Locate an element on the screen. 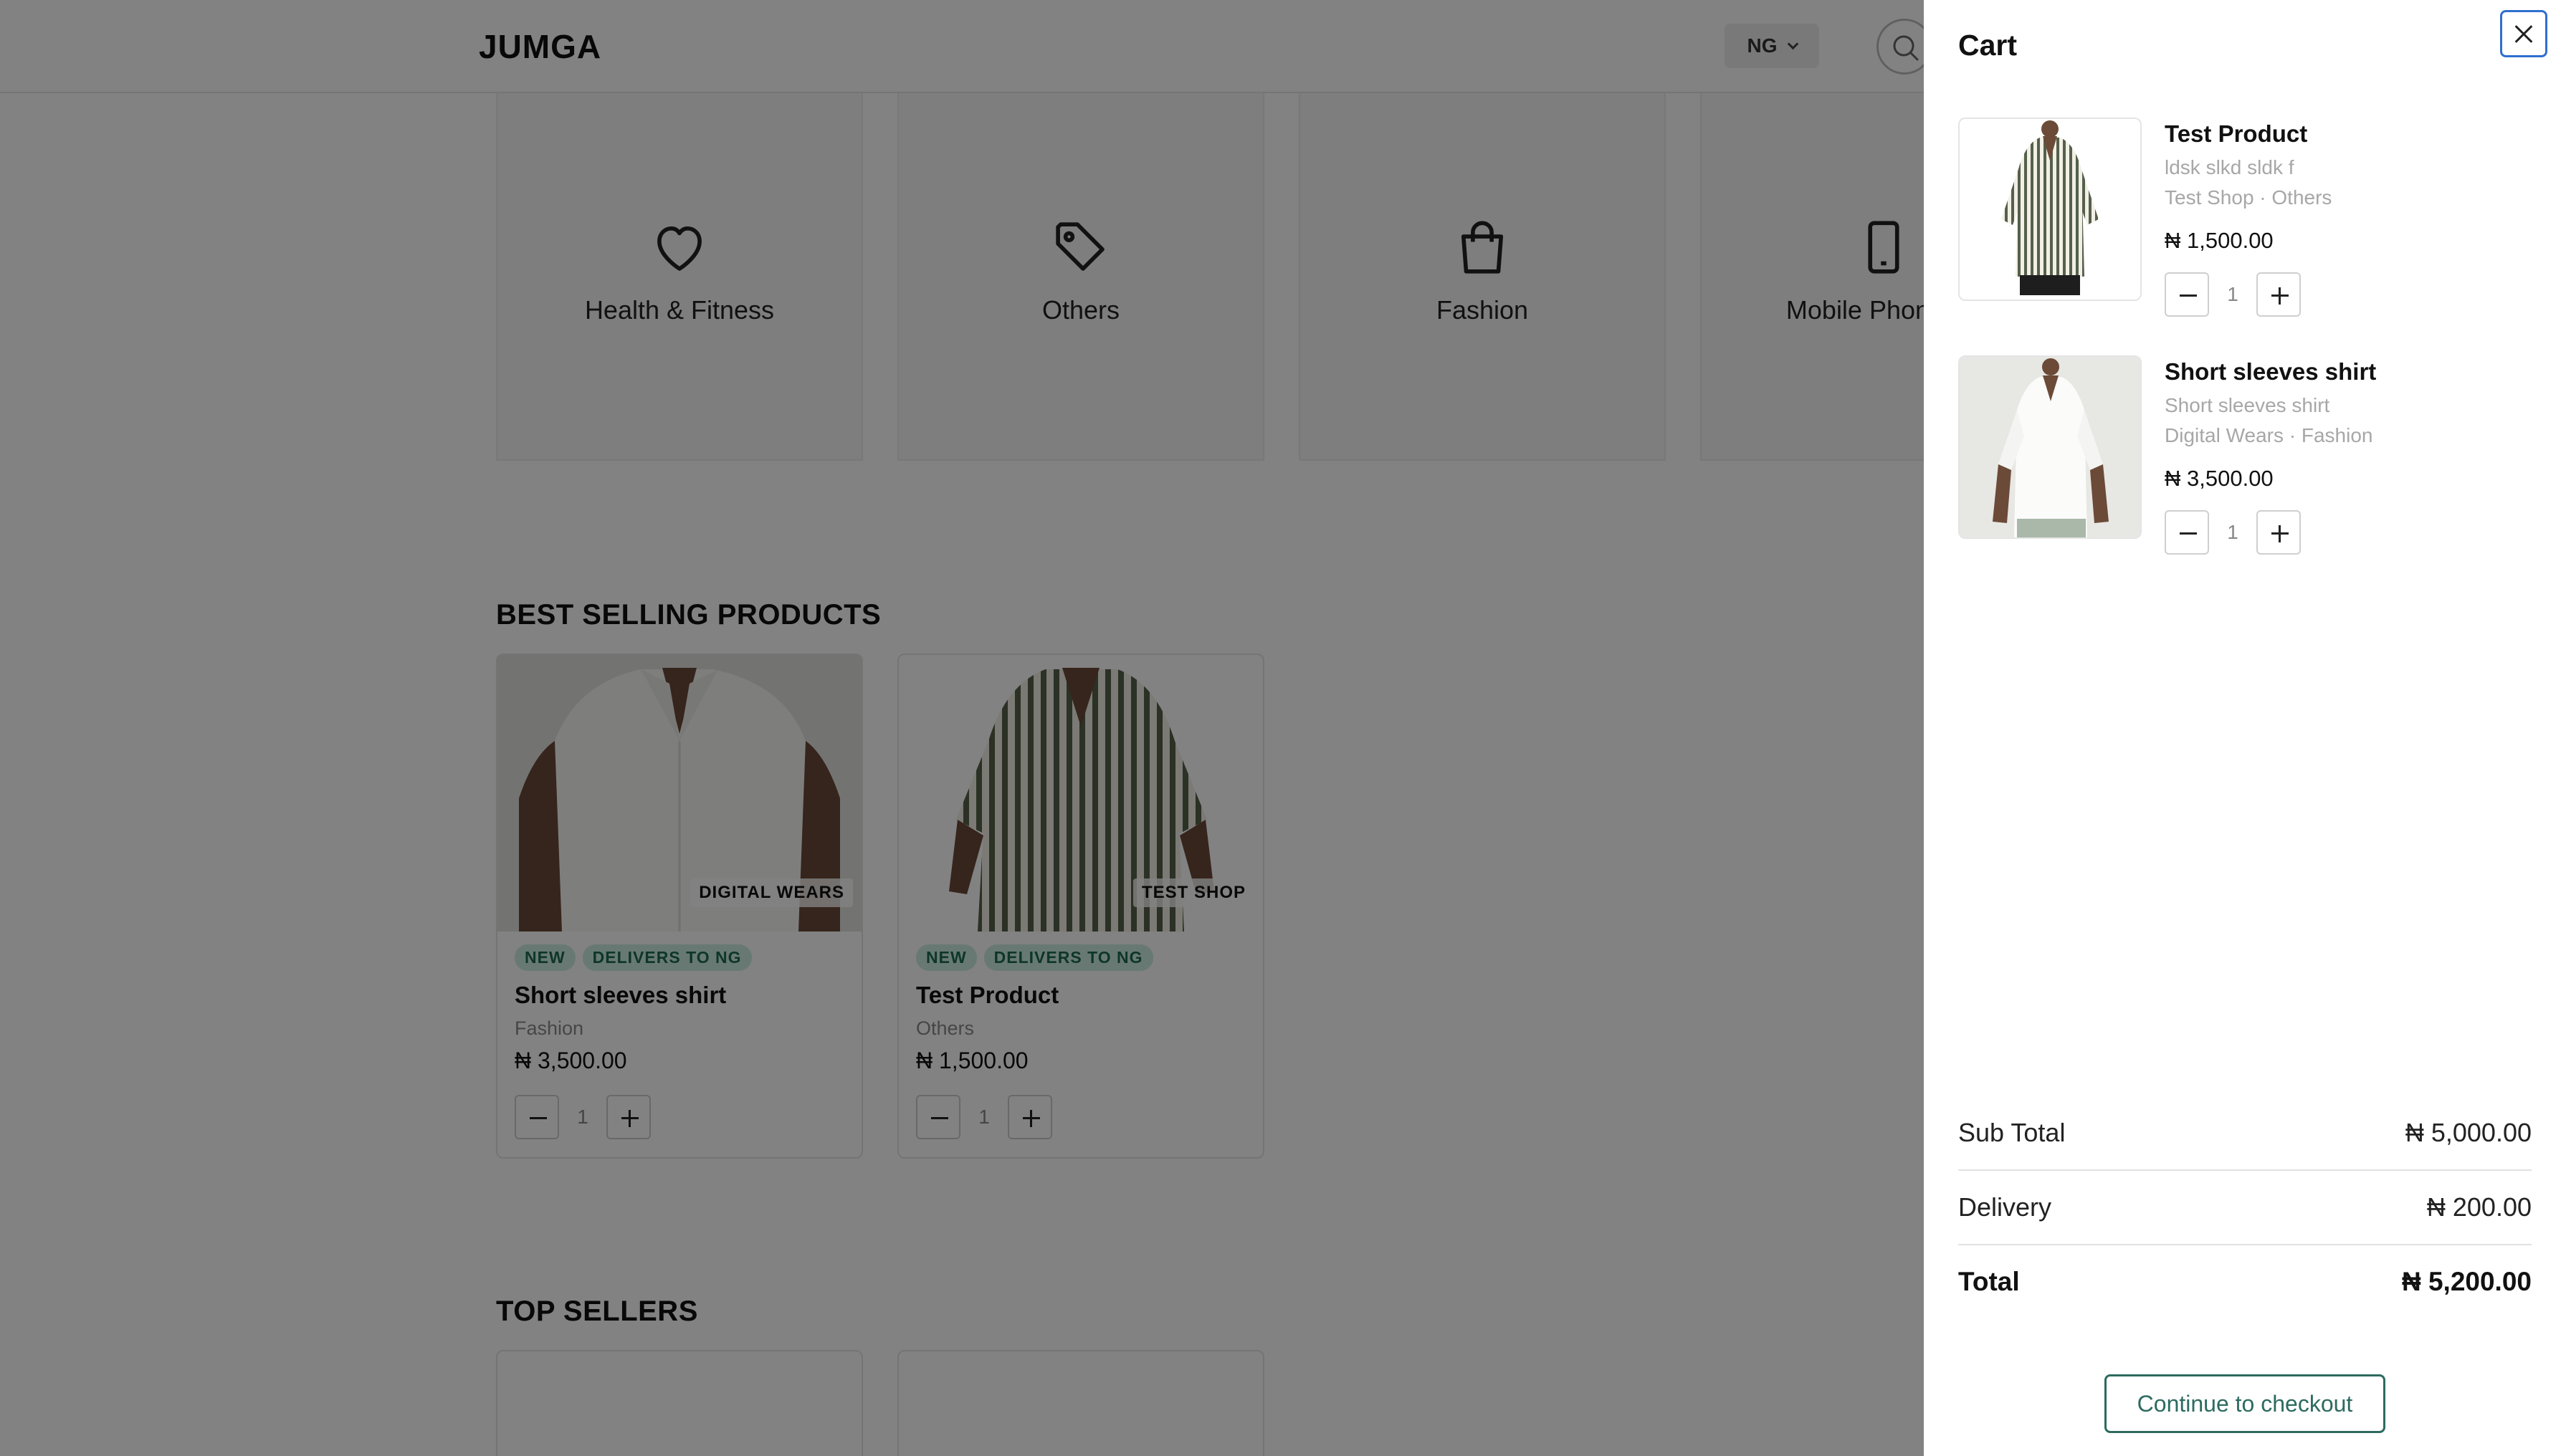 This screenshot has width=2566, height=1456. cart-item-name: Test Product is located at coordinates (2236, 133).